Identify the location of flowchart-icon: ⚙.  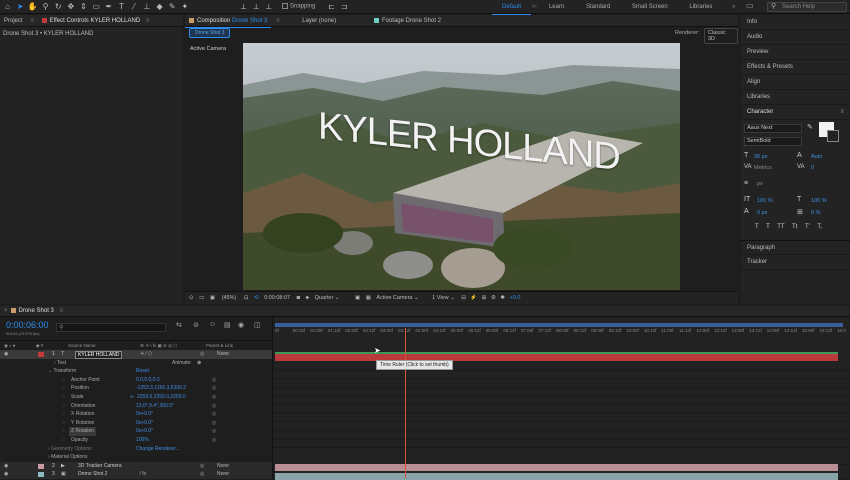
(492, 298).